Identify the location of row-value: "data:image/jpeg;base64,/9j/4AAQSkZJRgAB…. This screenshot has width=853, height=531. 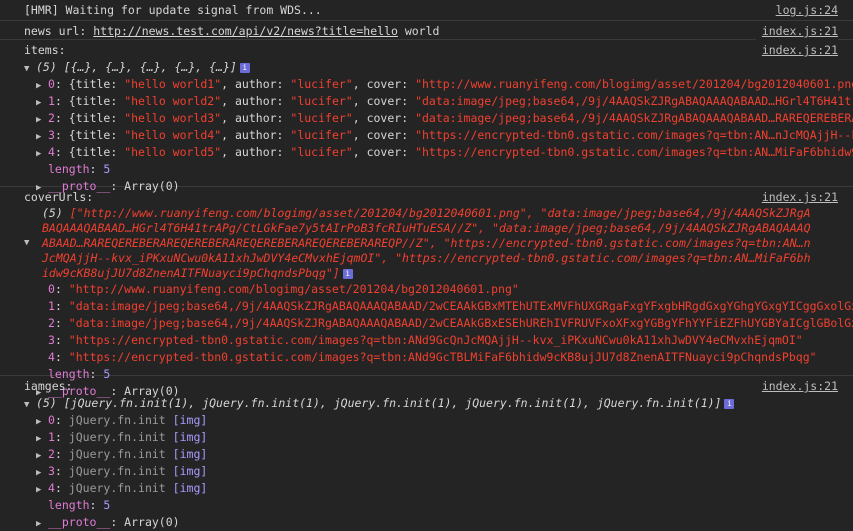
(460, 306).